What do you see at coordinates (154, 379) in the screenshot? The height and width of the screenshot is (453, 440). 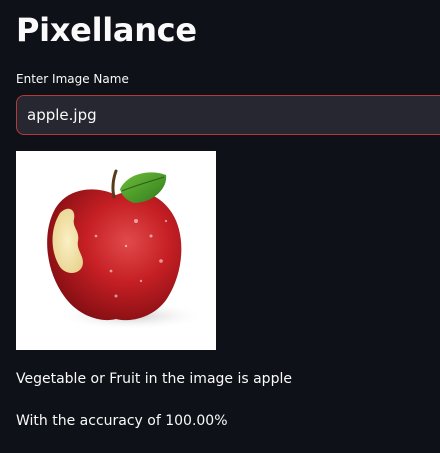 I see `prediction-text: Vegetable or Fruit in the image is apple` at bounding box center [154, 379].